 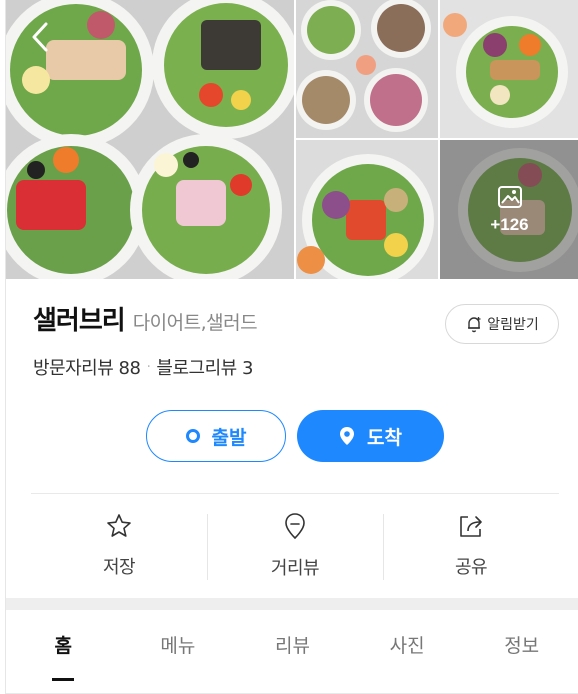 What do you see at coordinates (119, 567) in the screenshot?
I see `save-label: 저장` at bounding box center [119, 567].